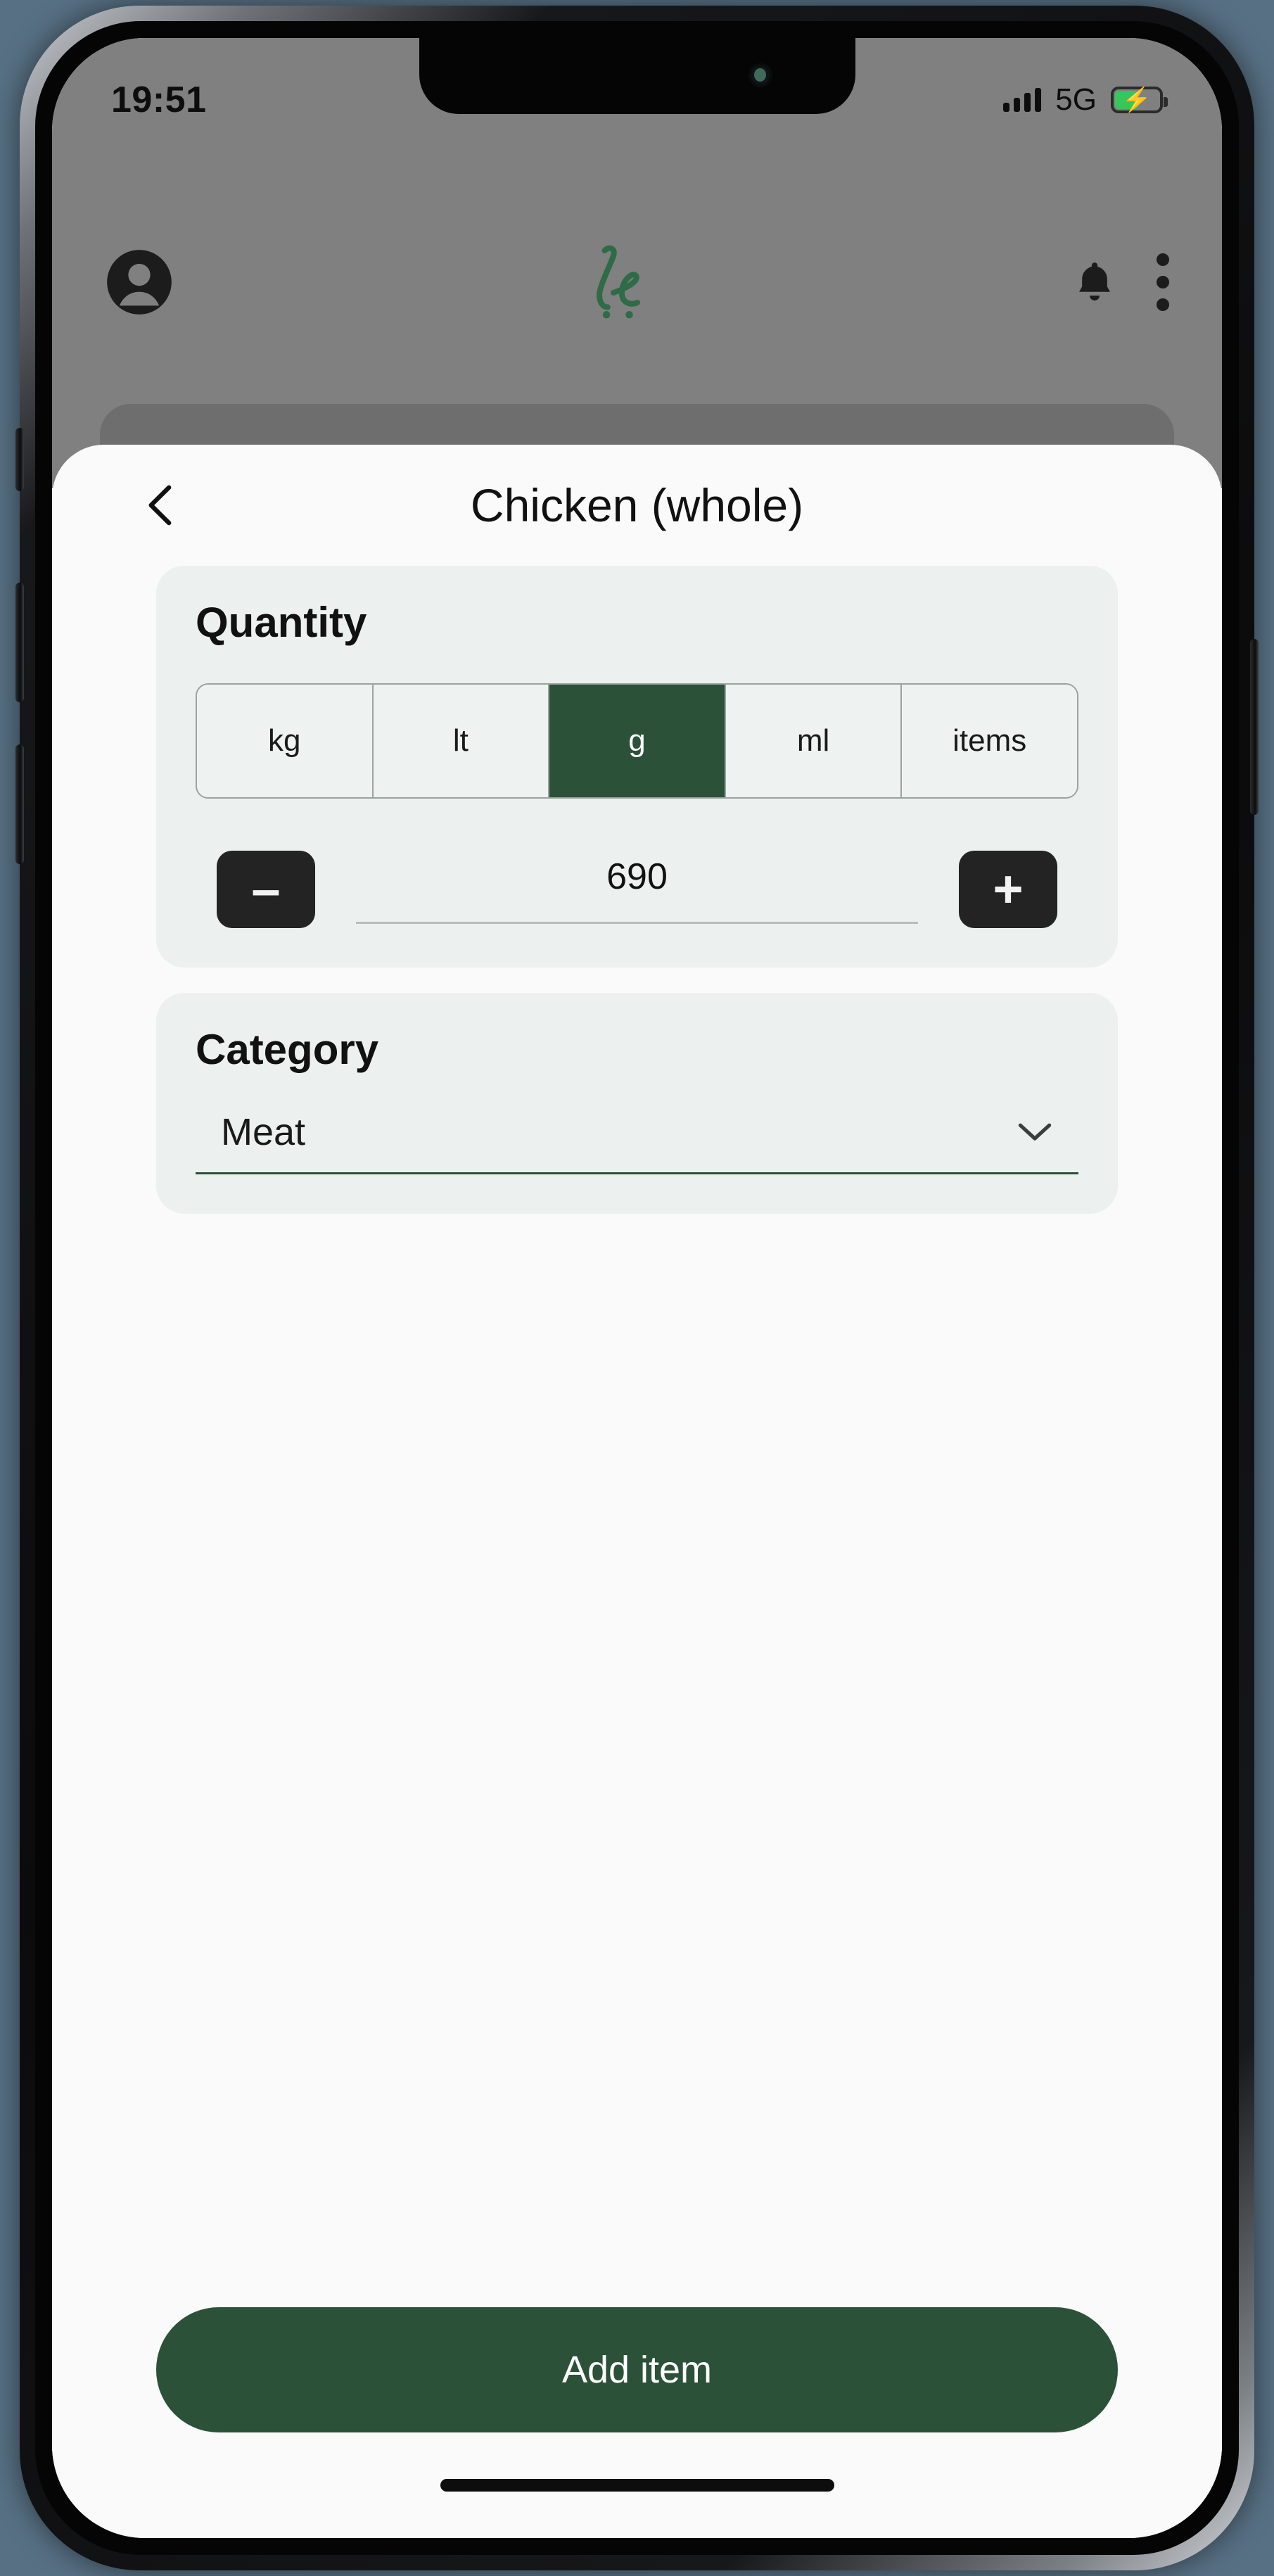 This screenshot has height=2576, width=1274. I want to click on account-circle-icon, so click(139, 282).